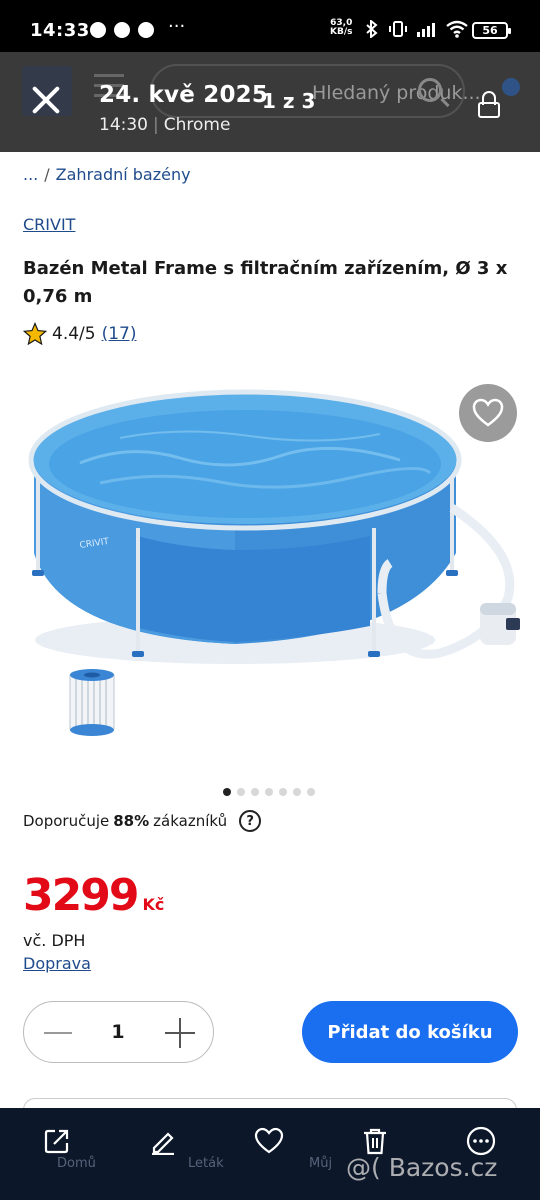 The width and height of the screenshot is (540, 1200). What do you see at coordinates (372, 29) in the screenshot?
I see `bluetooth-icon` at bounding box center [372, 29].